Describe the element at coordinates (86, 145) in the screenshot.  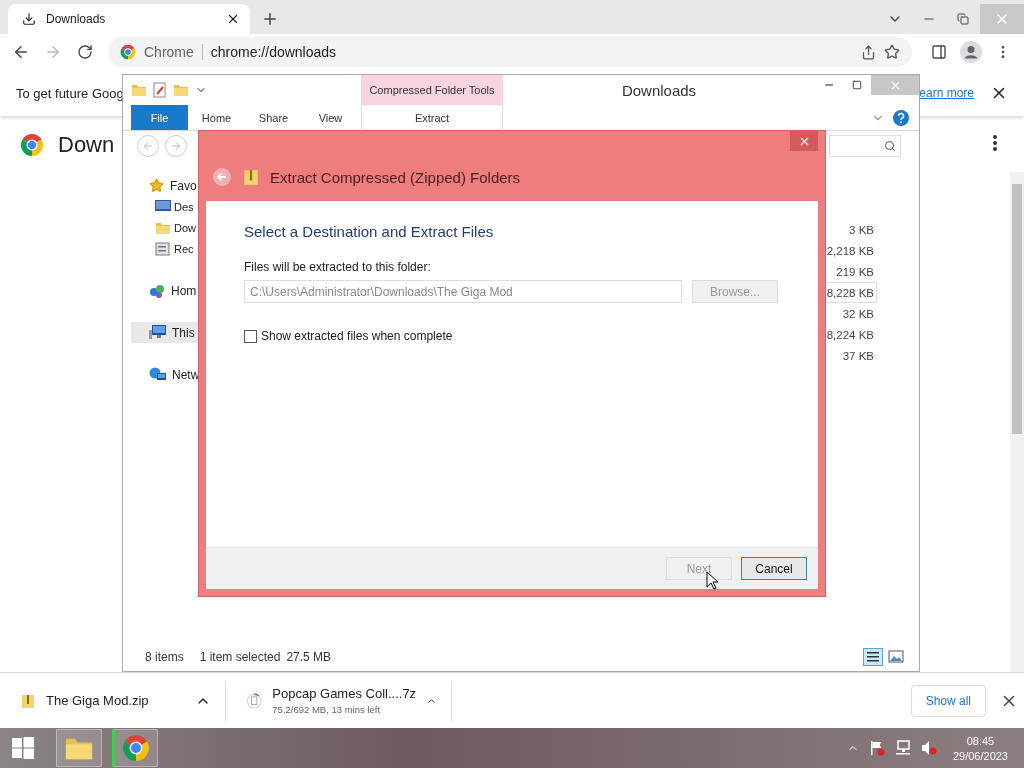
I see `page-heading: Down` at that location.